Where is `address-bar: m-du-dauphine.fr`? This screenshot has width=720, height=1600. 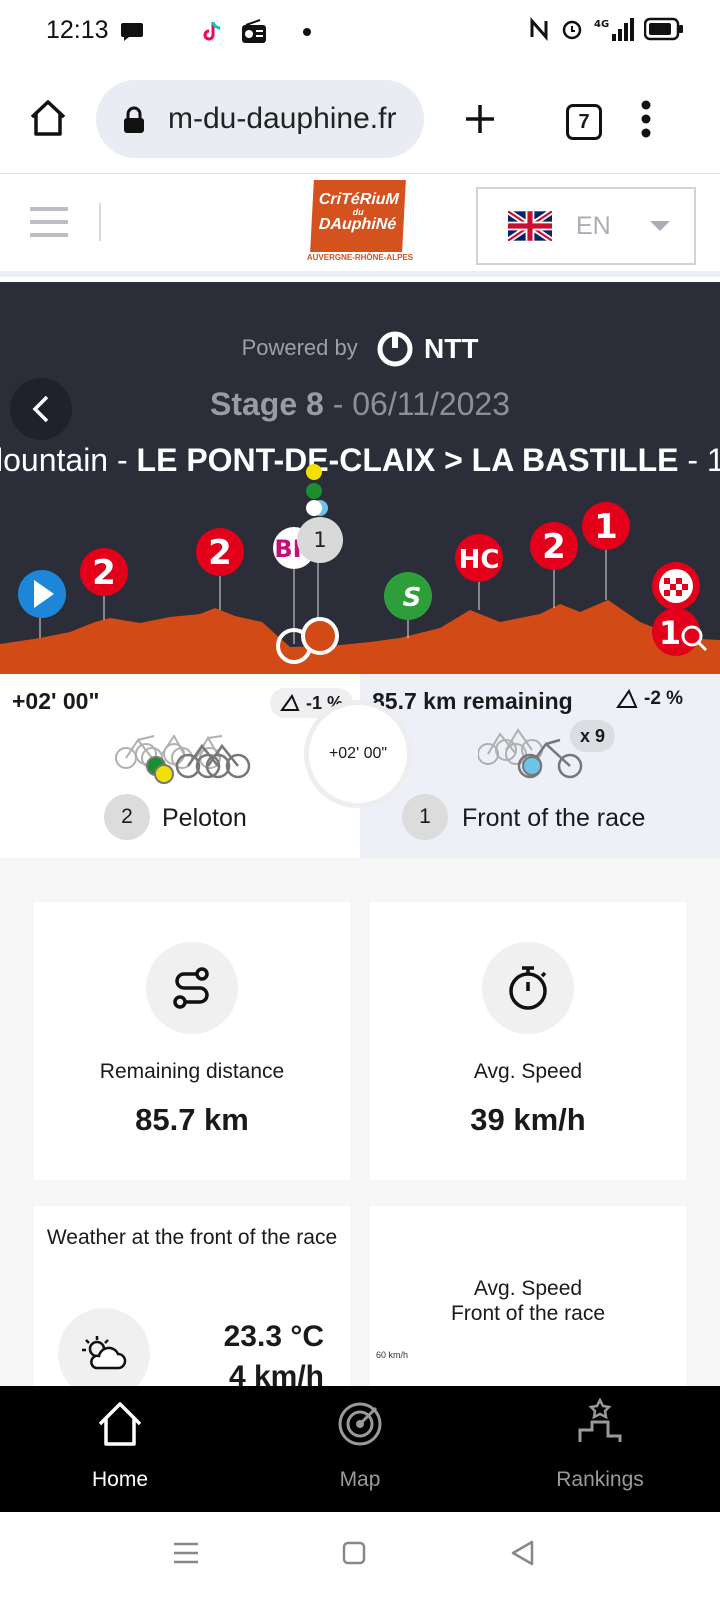
address-bar: m-du-dauphine.fr is located at coordinates (260, 119).